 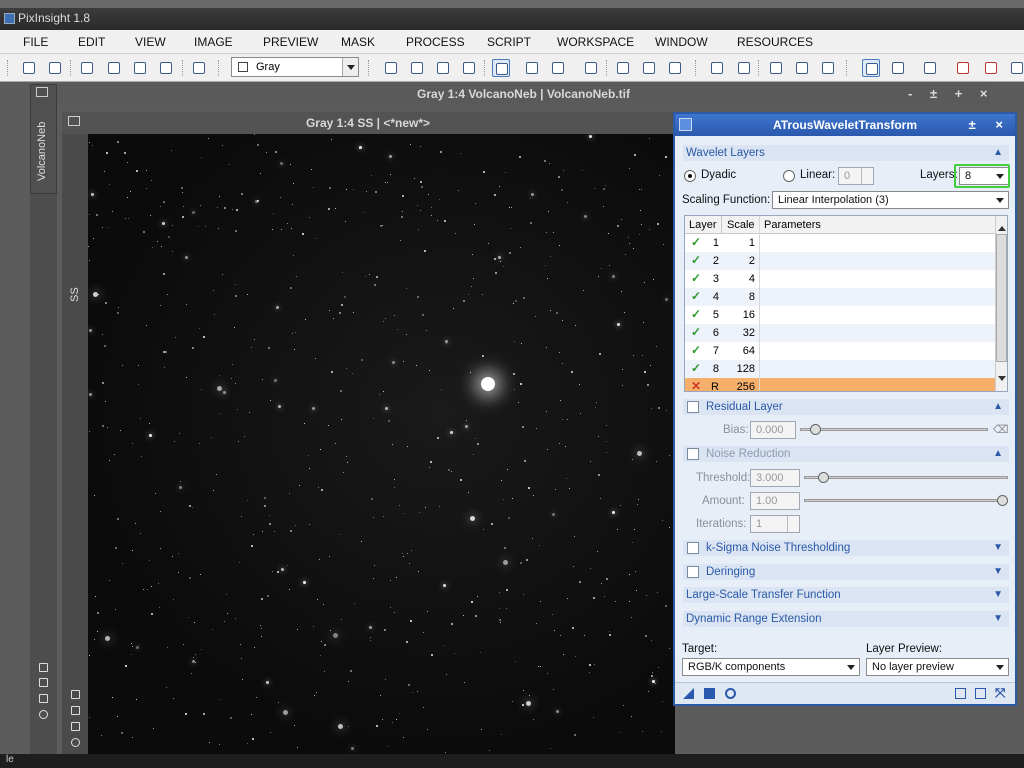 I want to click on scroll-down-icon, so click(x=1002, y=380).